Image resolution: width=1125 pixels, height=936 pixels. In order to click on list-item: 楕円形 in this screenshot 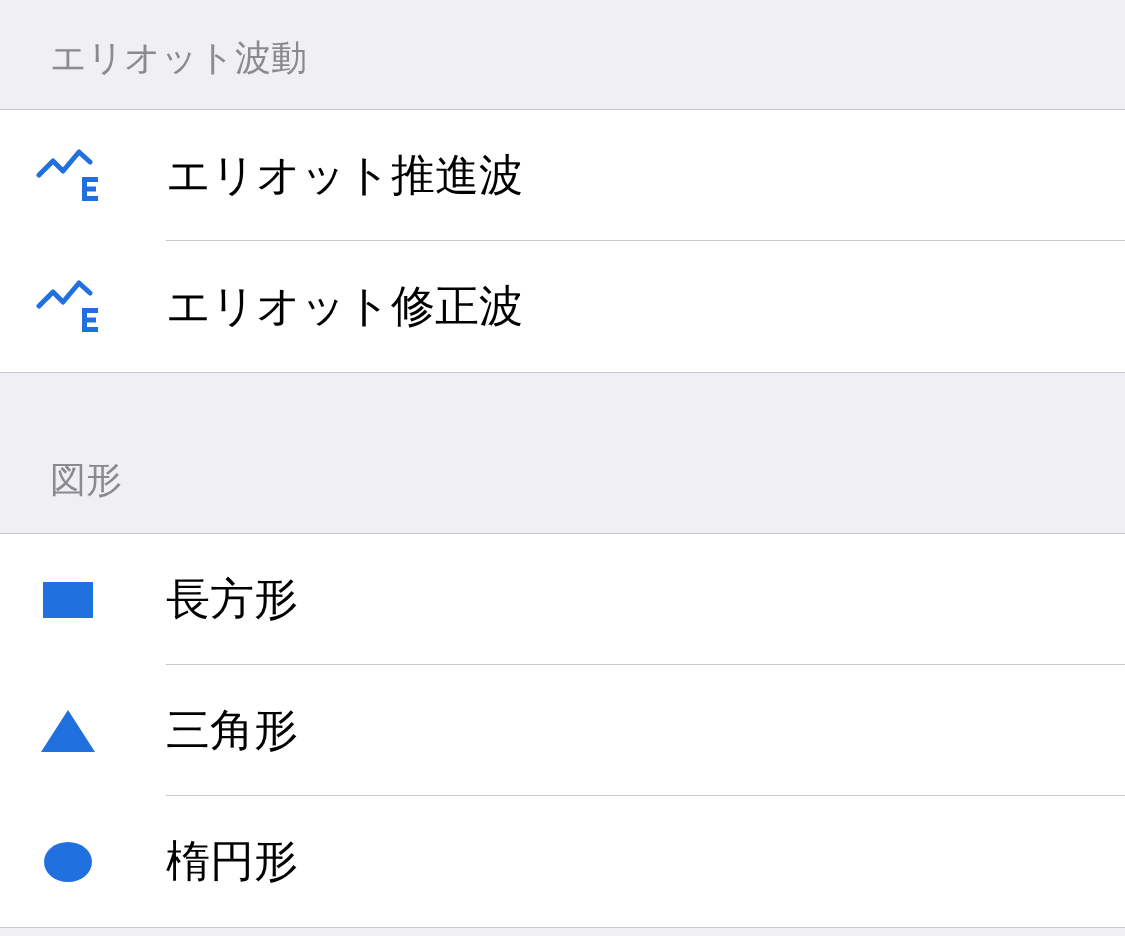, I will do `click(645, 861)`.